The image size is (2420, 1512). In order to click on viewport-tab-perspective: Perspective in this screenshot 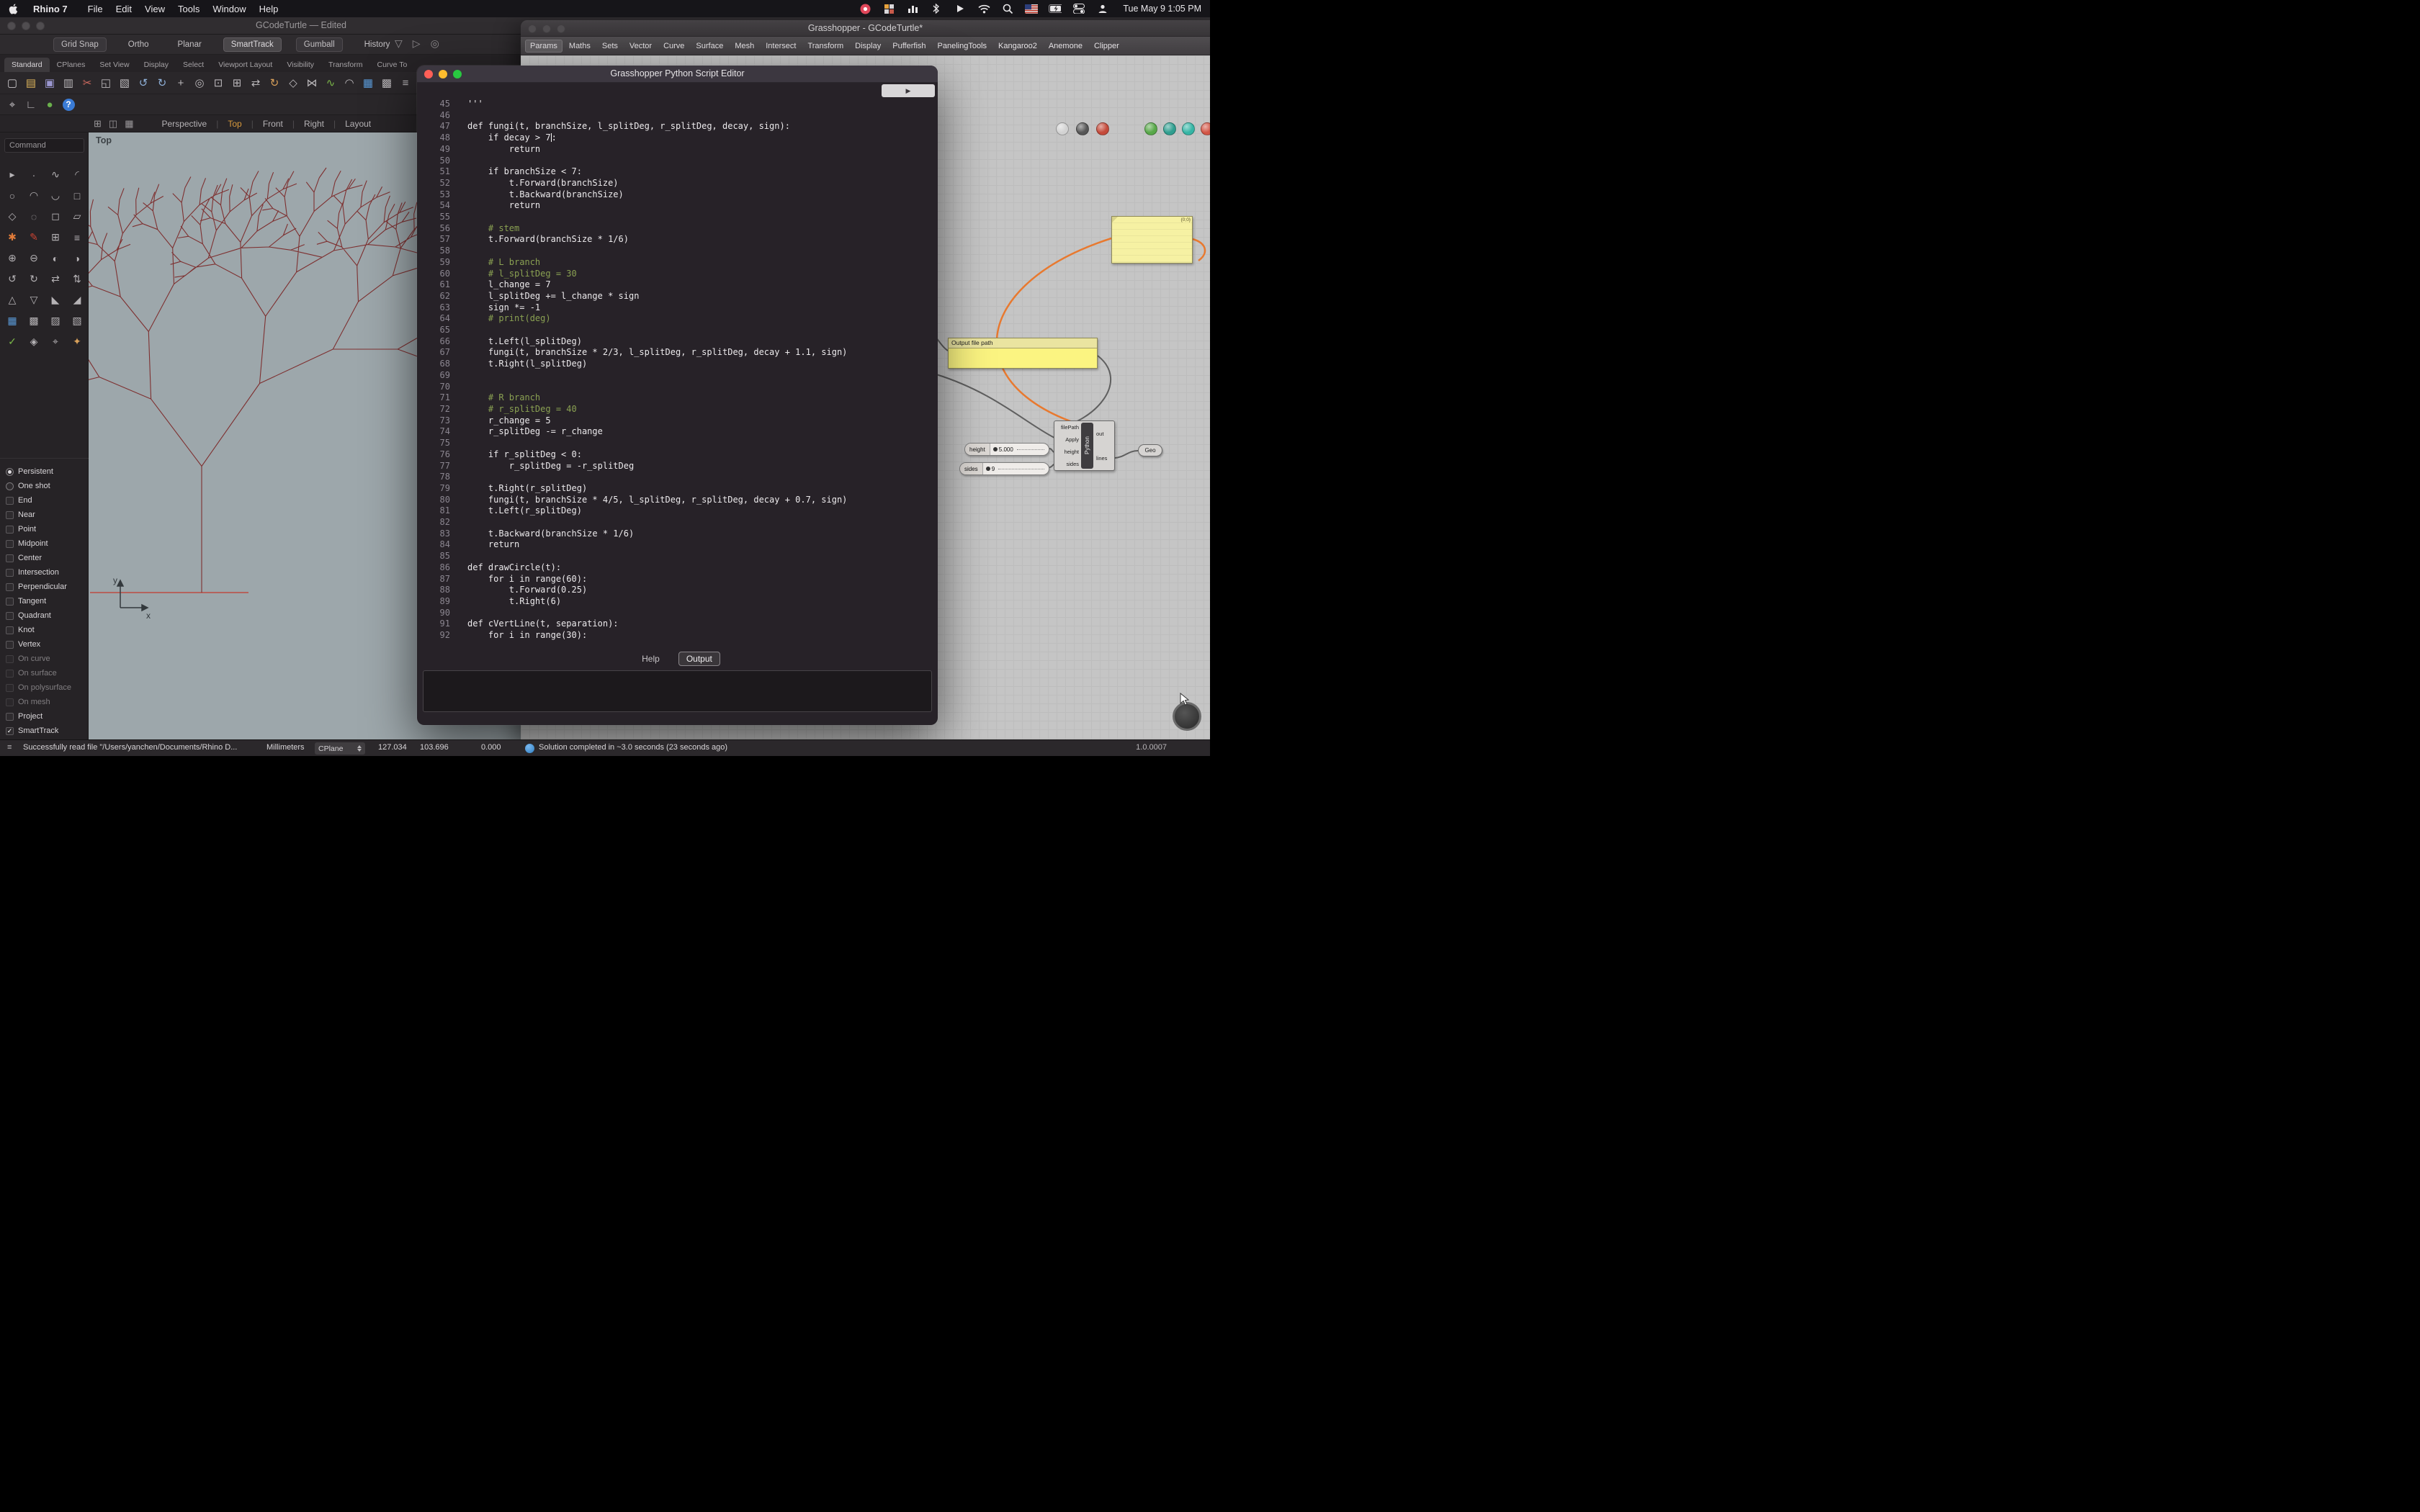, I will do `click(185, 124)`.